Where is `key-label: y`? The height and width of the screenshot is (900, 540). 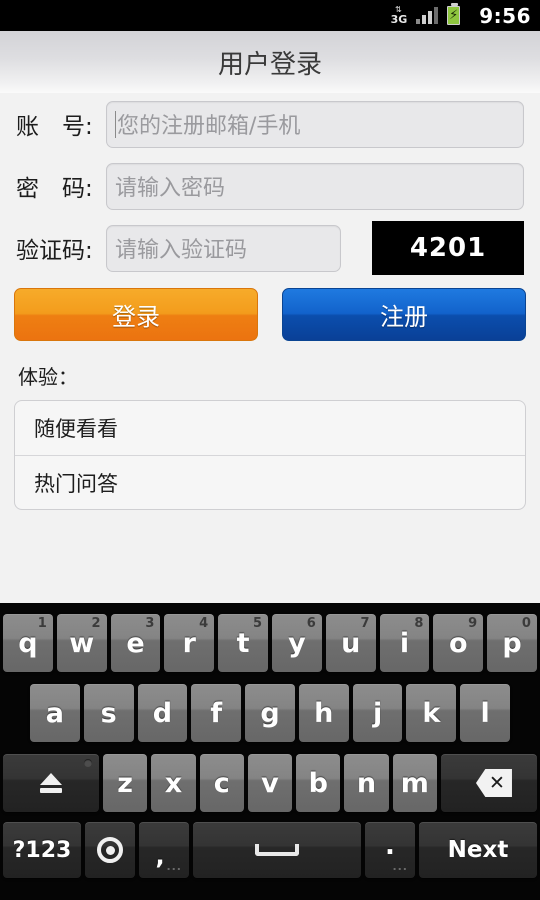
key-label: y is located at coordinates (297, 643).